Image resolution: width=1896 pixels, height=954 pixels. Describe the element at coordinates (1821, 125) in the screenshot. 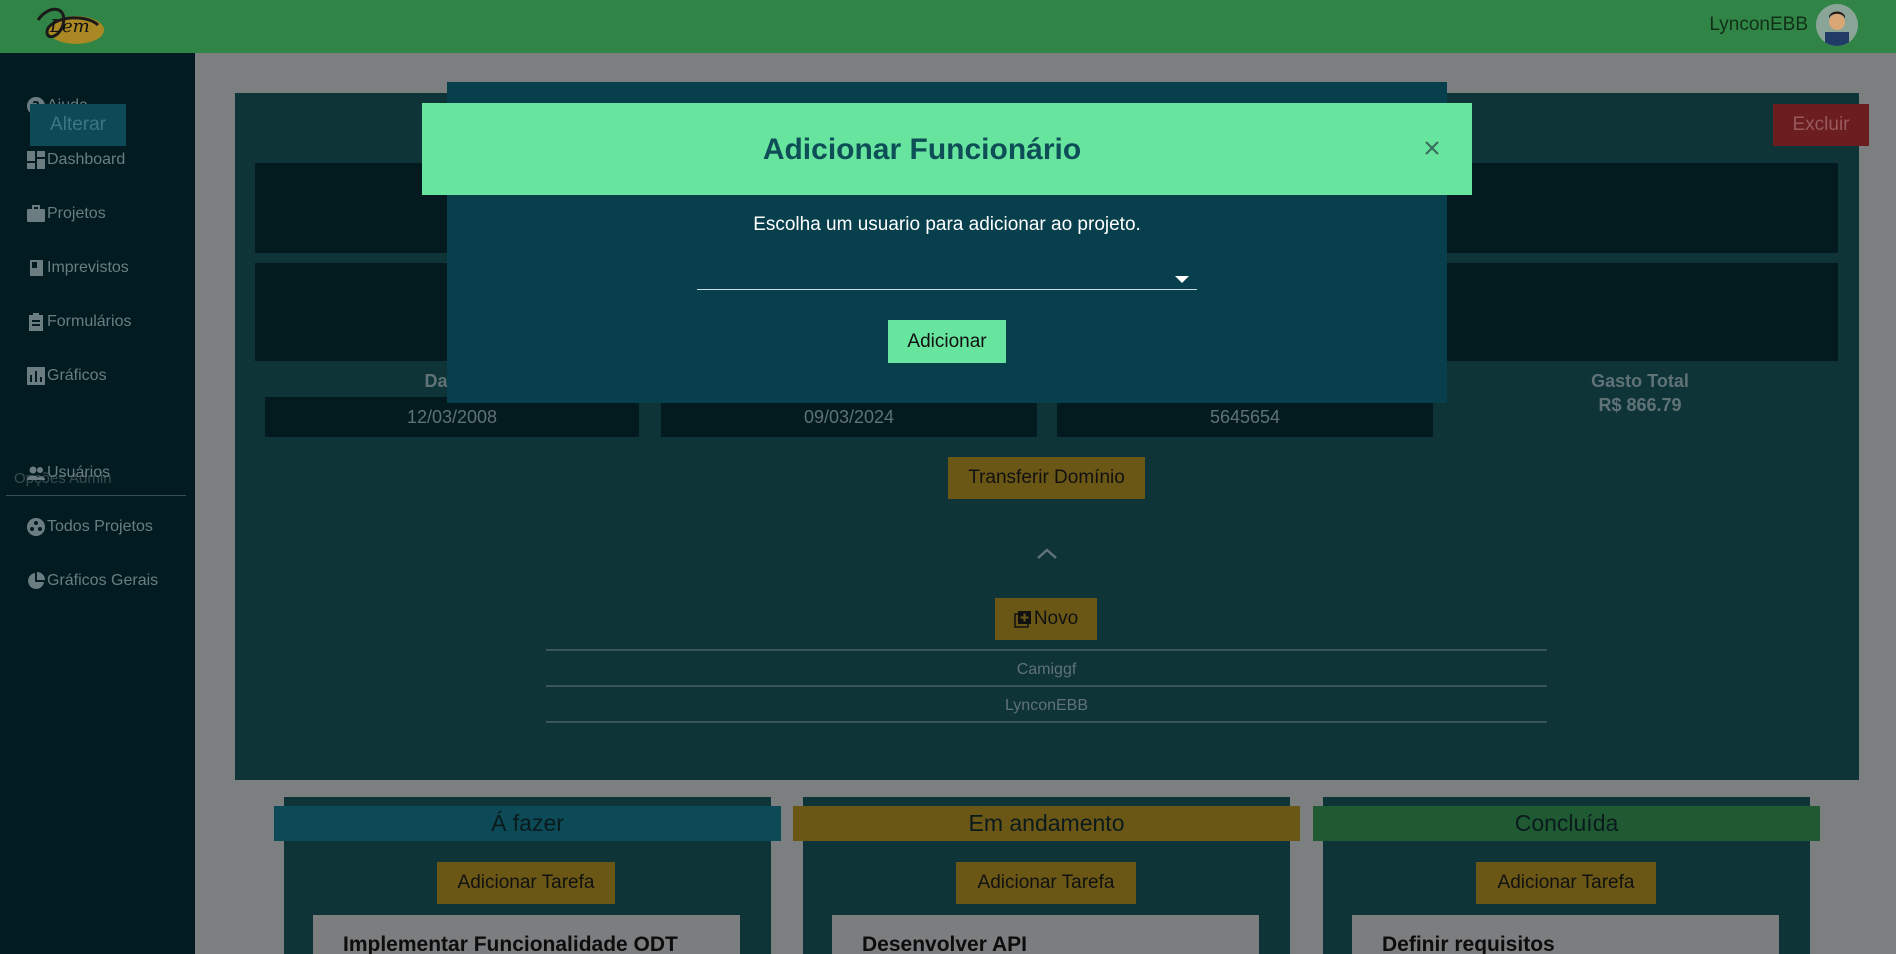

I see `excluir-button: Excluir` at that location.